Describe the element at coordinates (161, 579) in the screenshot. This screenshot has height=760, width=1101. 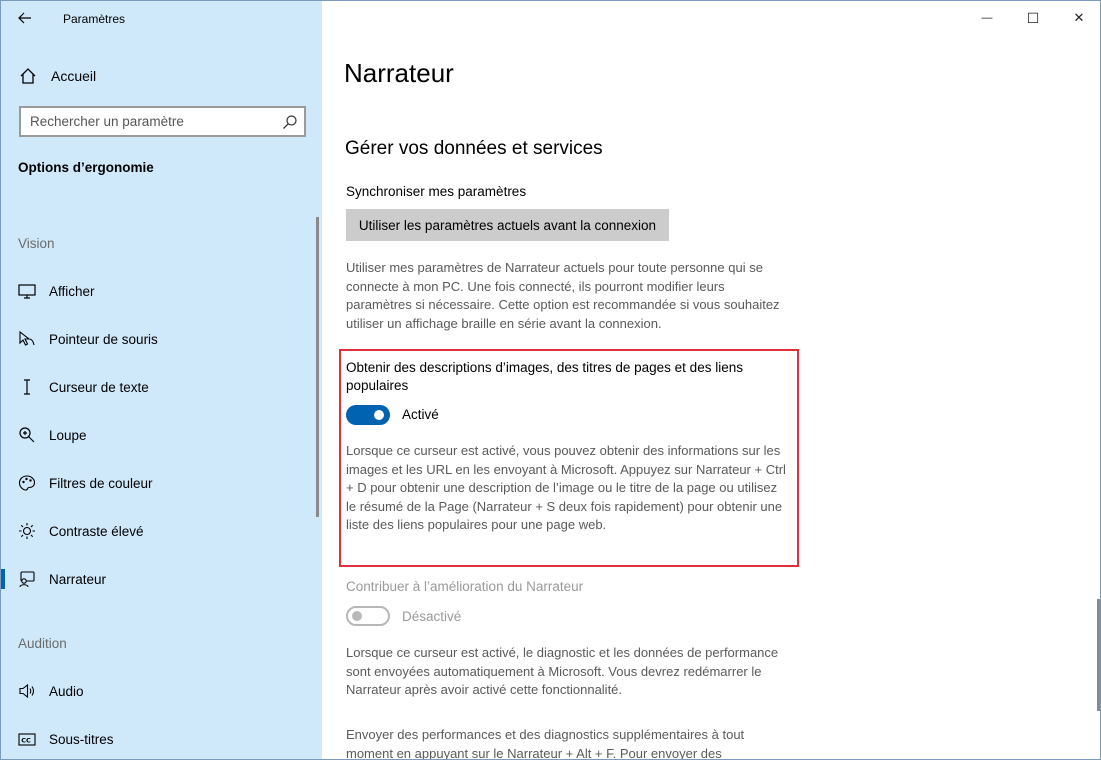
I see `sidebar-item-narrateur: Narrateur` at that location.